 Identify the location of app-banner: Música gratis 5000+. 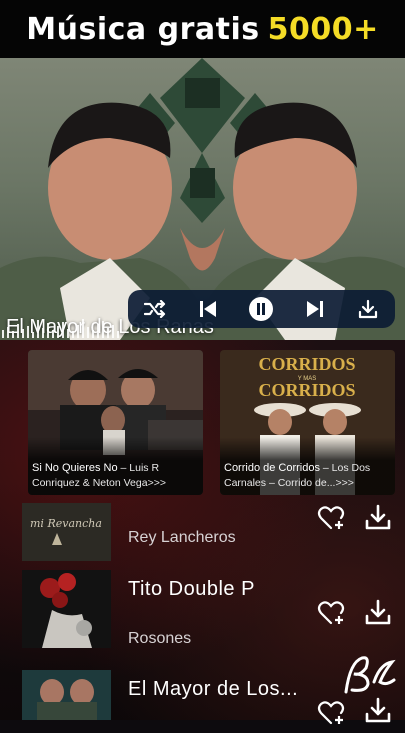
(202, 29).